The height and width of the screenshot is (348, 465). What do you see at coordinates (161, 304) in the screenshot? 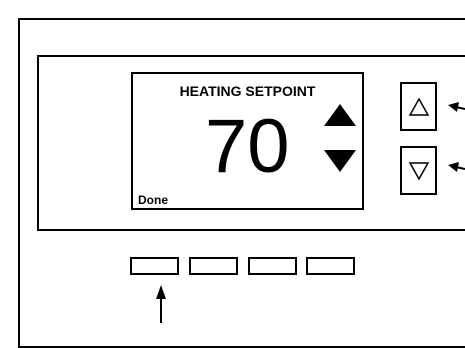
I see `soft-key-pointer` at bounding box center [161, 304].